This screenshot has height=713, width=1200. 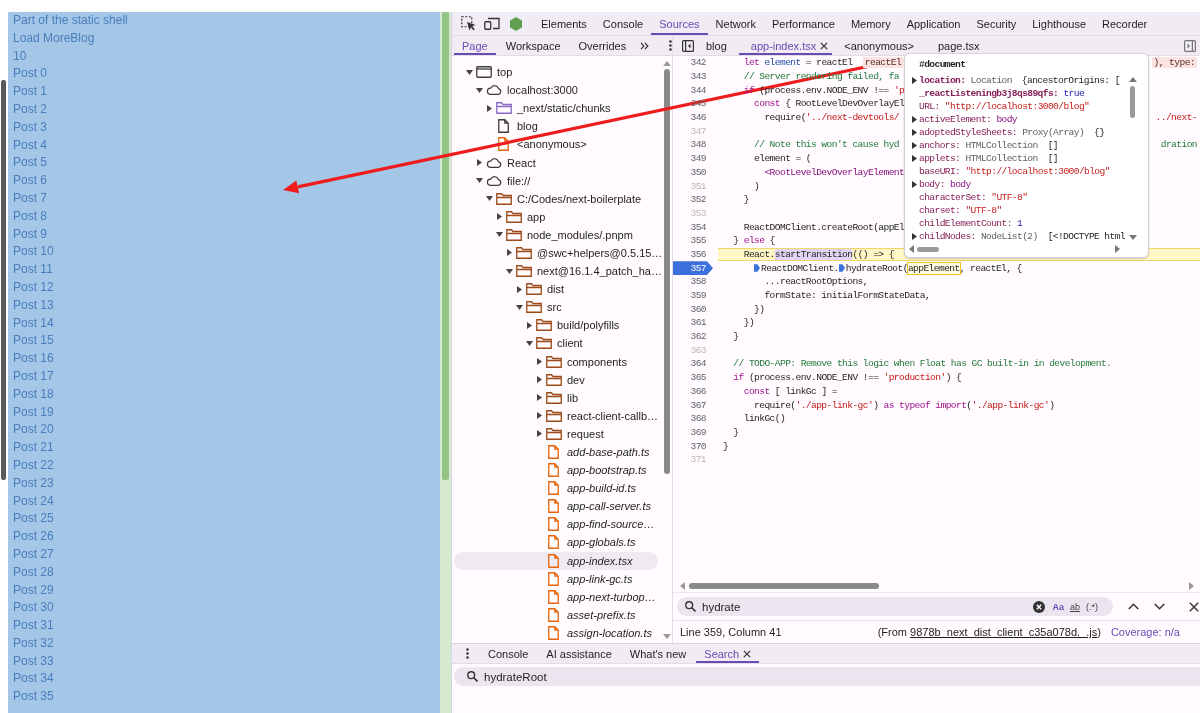 I want to click on tree-item: assign-location.ts, so click(x=556, y=632).